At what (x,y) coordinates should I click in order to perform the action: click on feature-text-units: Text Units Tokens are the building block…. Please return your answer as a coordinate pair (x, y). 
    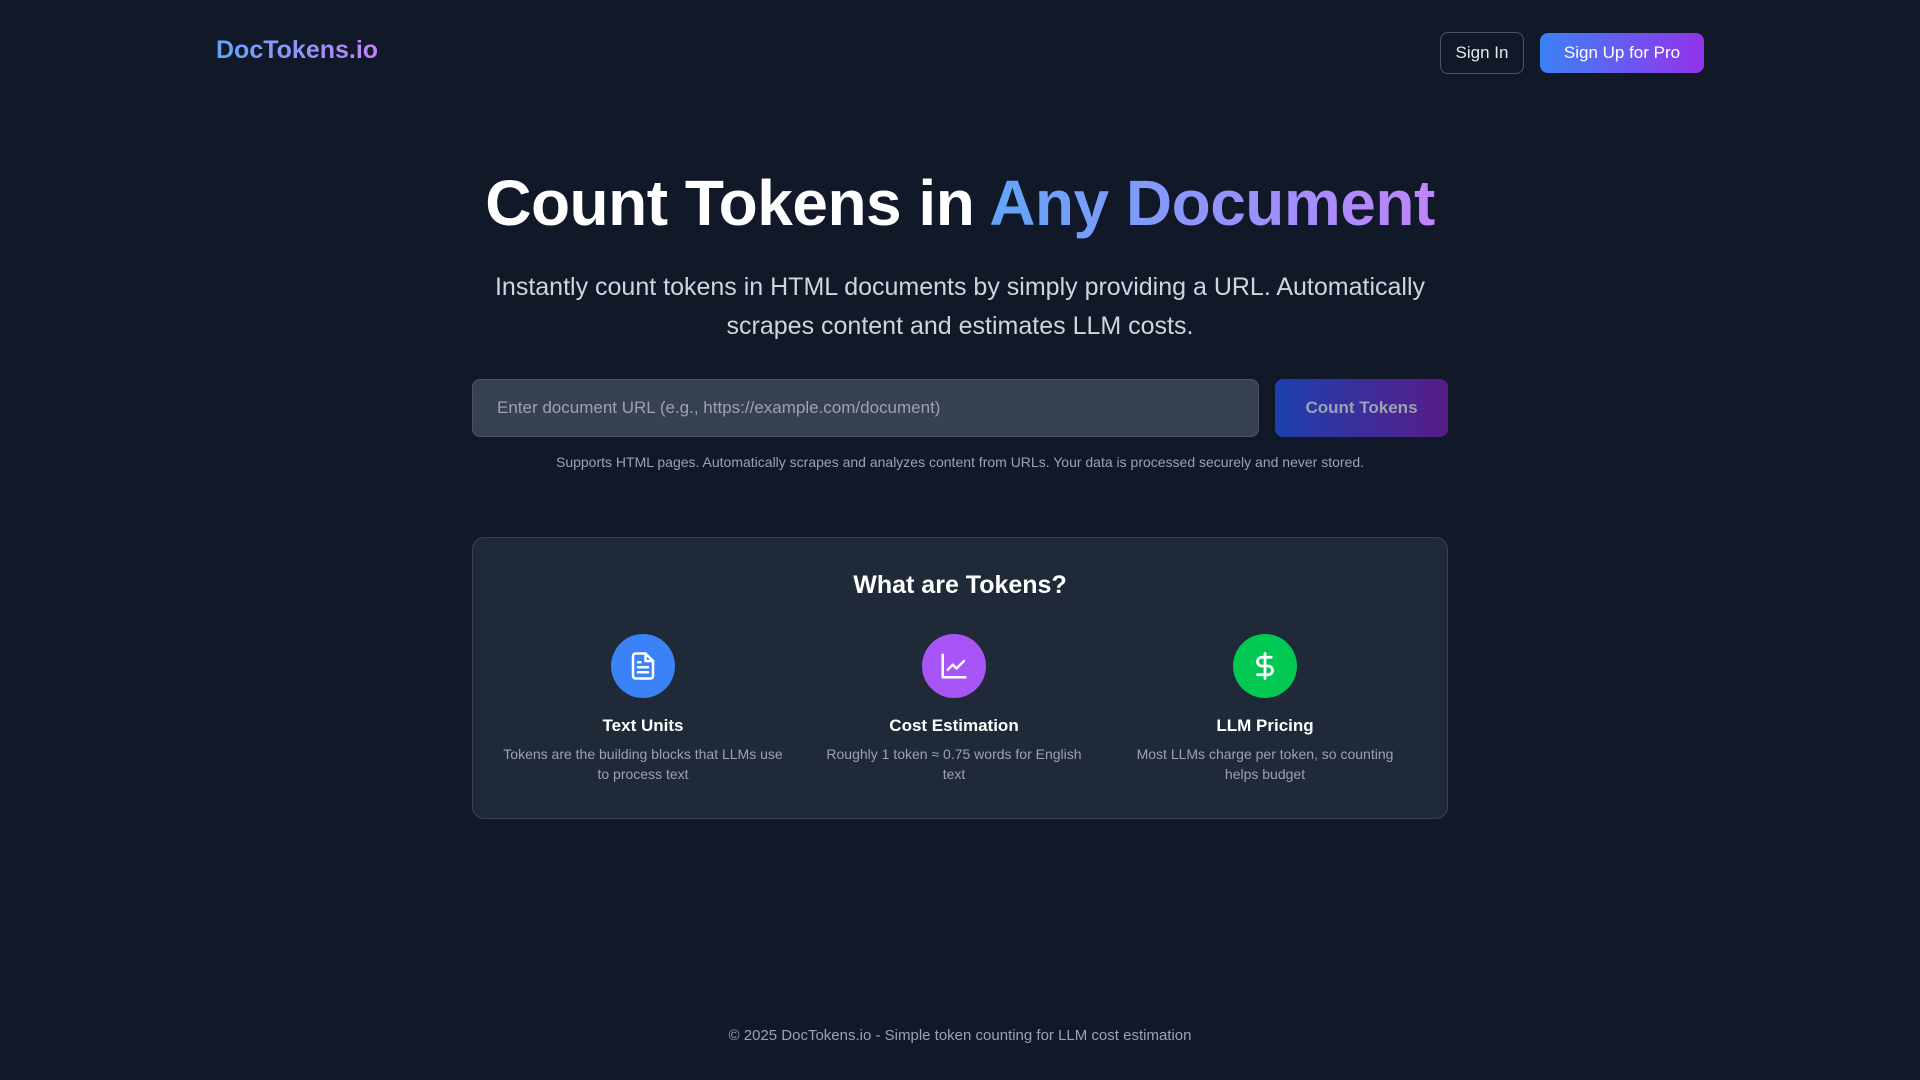
    Looking at the image, I should click on (643, 709).